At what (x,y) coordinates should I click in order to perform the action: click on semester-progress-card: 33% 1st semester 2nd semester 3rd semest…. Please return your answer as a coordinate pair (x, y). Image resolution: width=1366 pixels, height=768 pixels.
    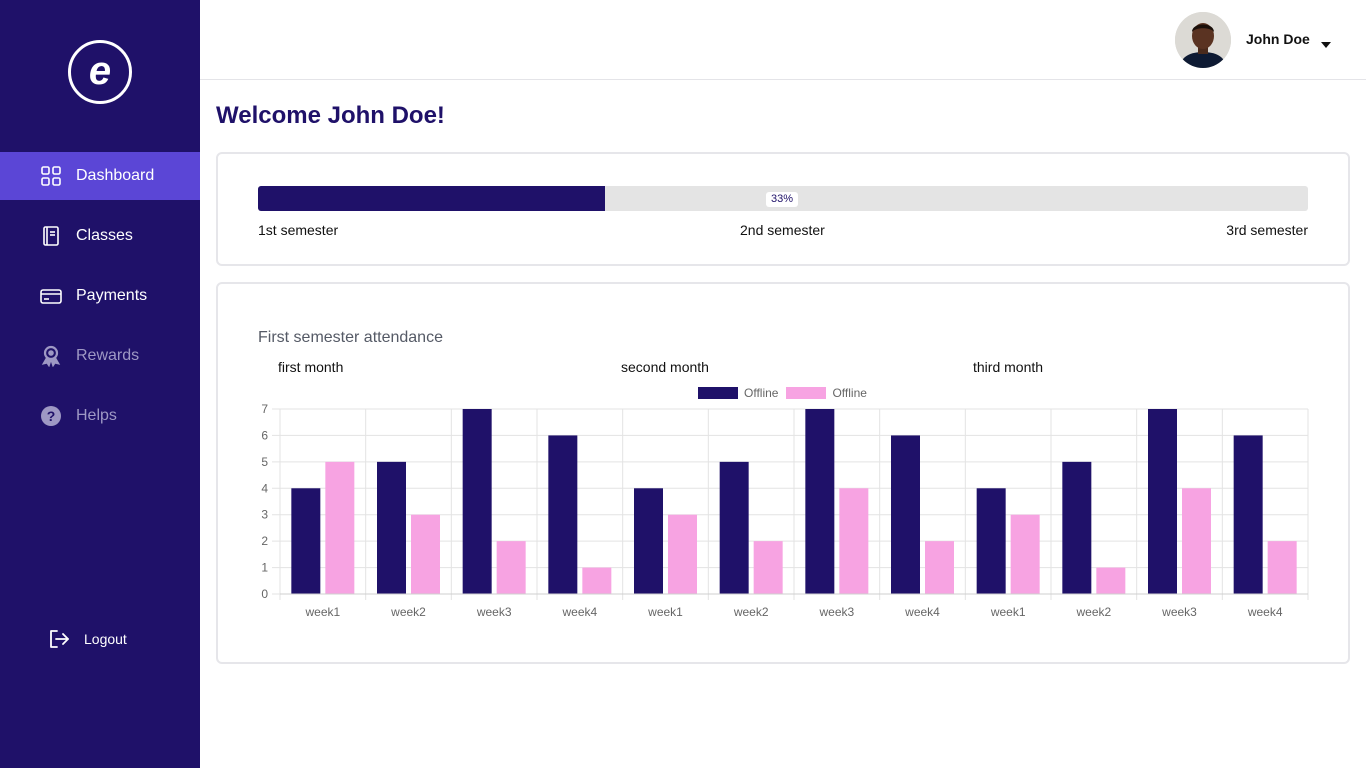
    Looking at the image, I should click on (783, 209).